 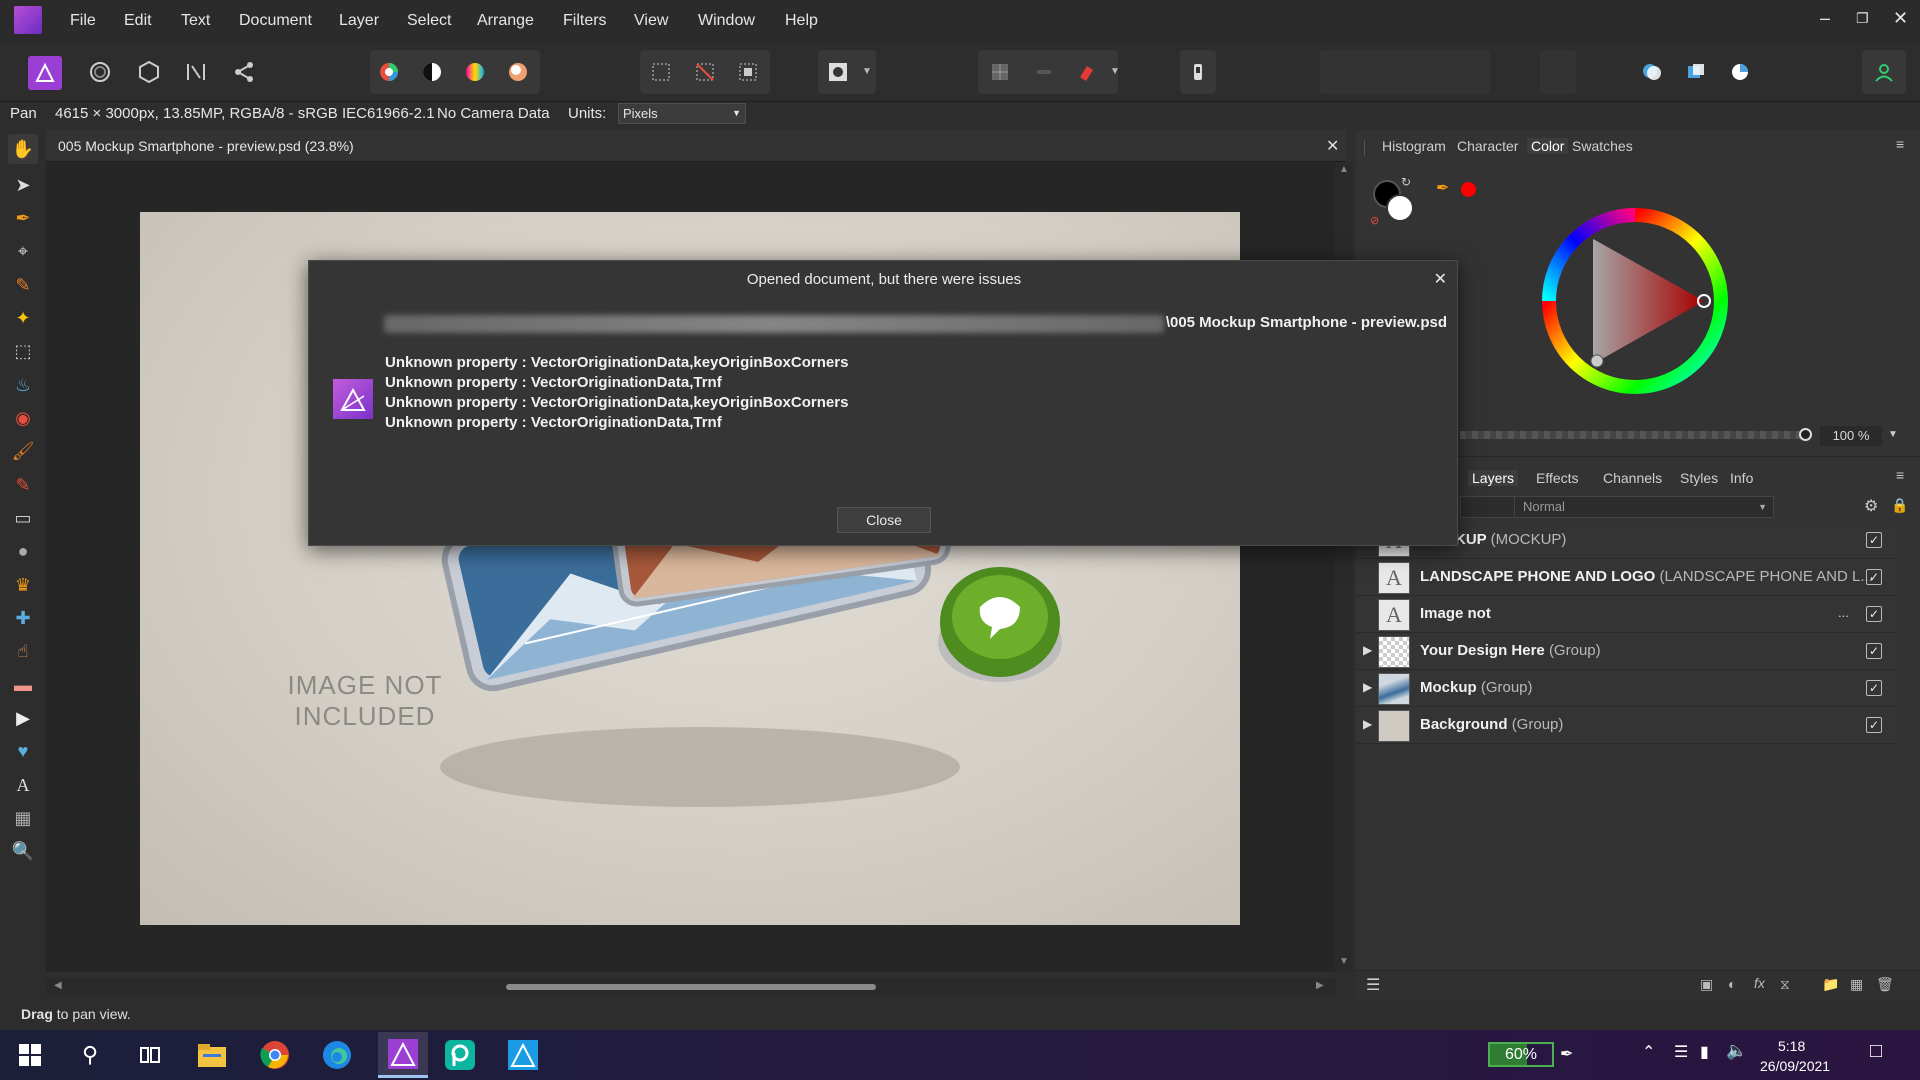 What do you see at coordinates (23, 318) in the screenshot?
I see `flood-select-icon: ✦` at bounding box center [23, 318].